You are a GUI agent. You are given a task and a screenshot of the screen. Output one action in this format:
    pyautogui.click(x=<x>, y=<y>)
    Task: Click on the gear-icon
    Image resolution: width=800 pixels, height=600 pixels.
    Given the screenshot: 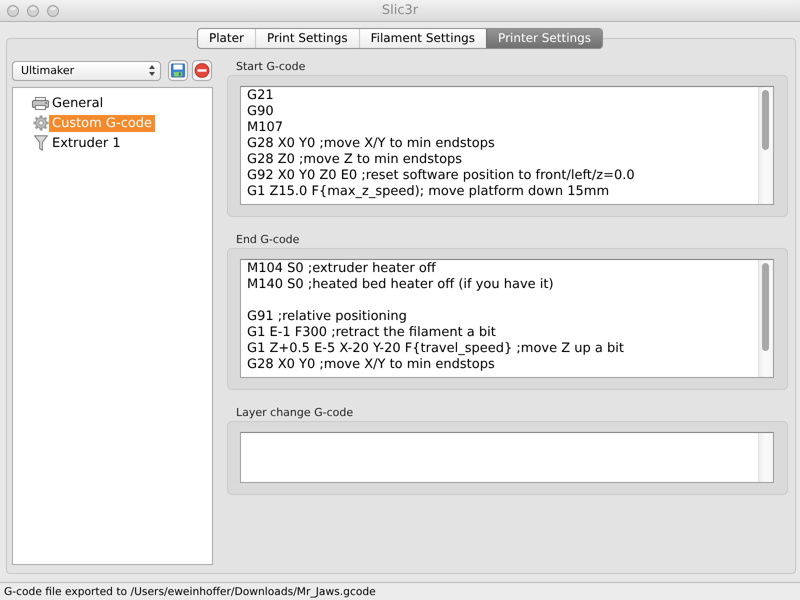 What is the action you would take?
    pyautogui.click(x=40, y=123)
    